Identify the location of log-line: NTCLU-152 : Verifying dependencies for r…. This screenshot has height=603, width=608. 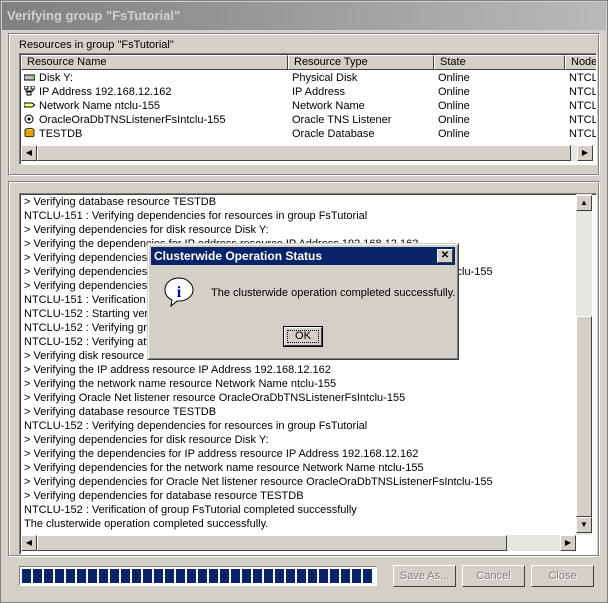
(196, 426).